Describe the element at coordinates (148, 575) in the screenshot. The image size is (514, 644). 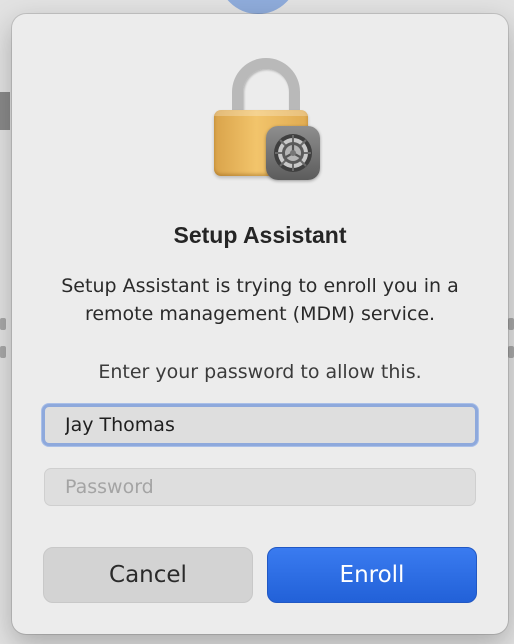
I see `cancel-button: Cancel` at that location.